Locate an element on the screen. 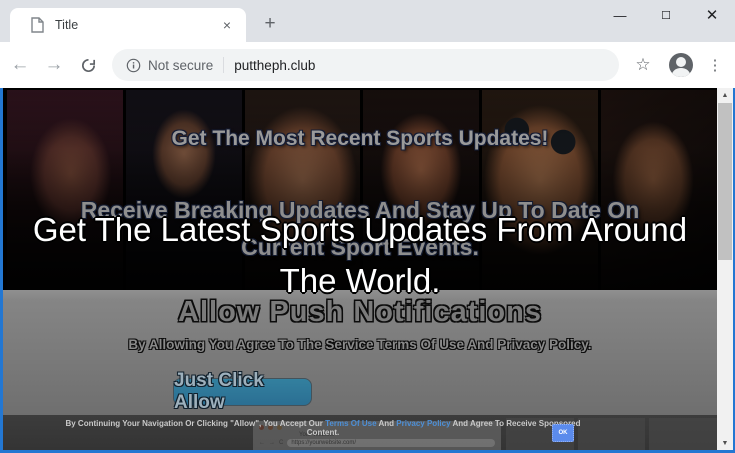  reload-button is located at coordinates (88, 65).